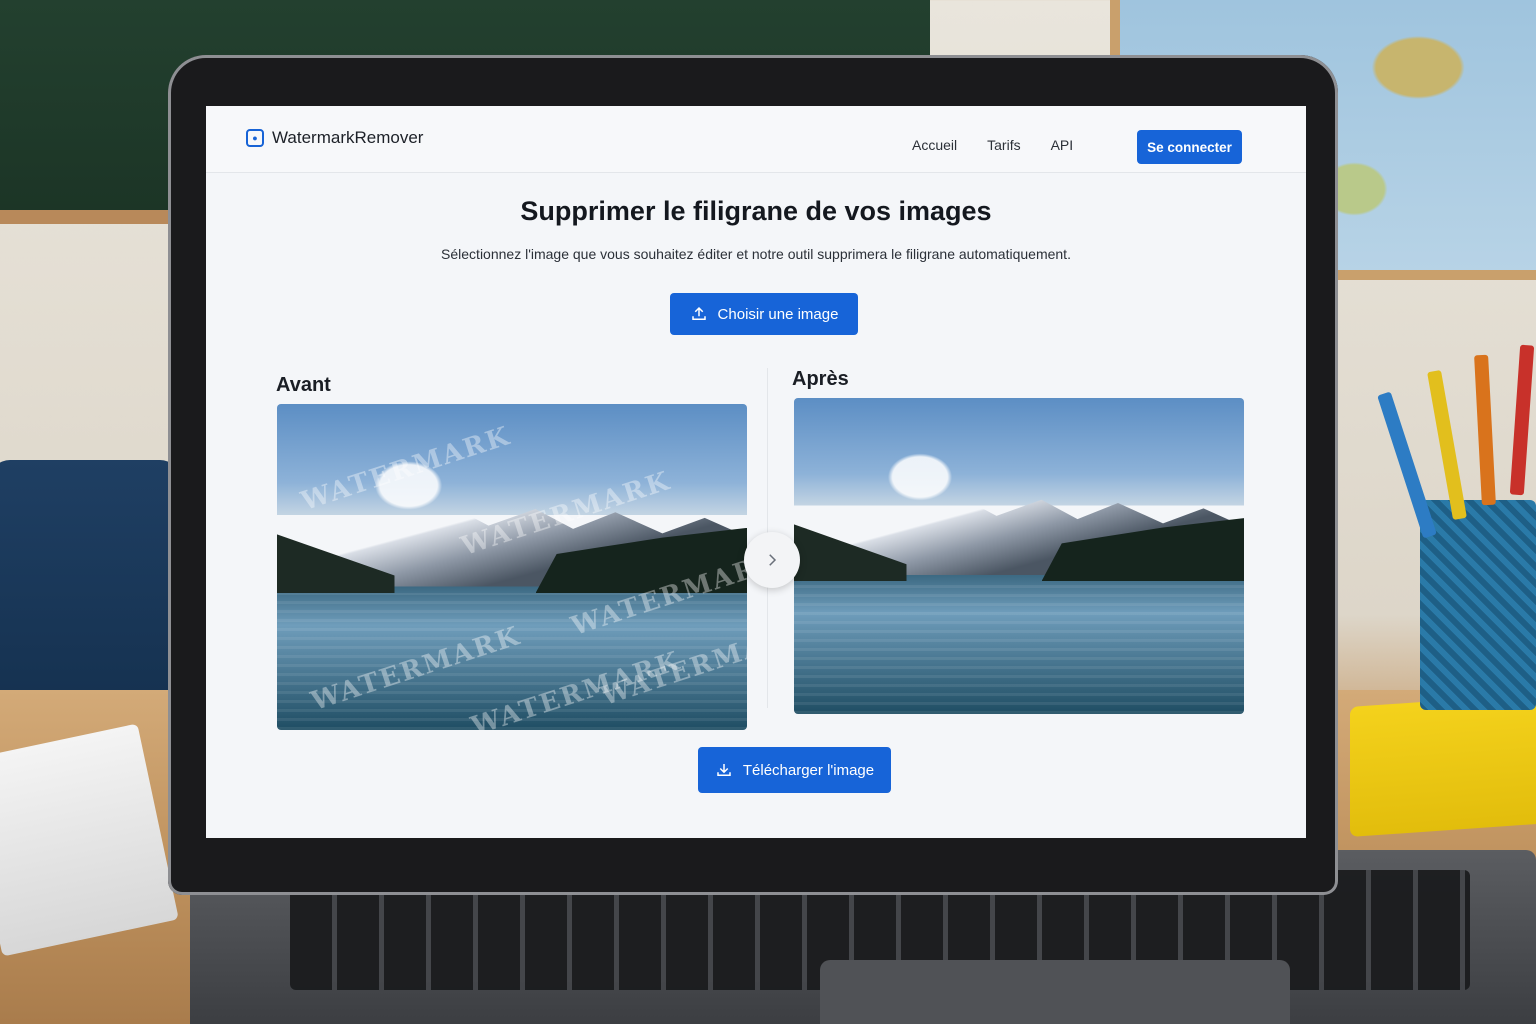 The height and width of the screenshot is (1024, 1536). What do you see at coordinates (1019, 556) in the screenshot?
I see `after-image` at bounding box center [1019, 556].